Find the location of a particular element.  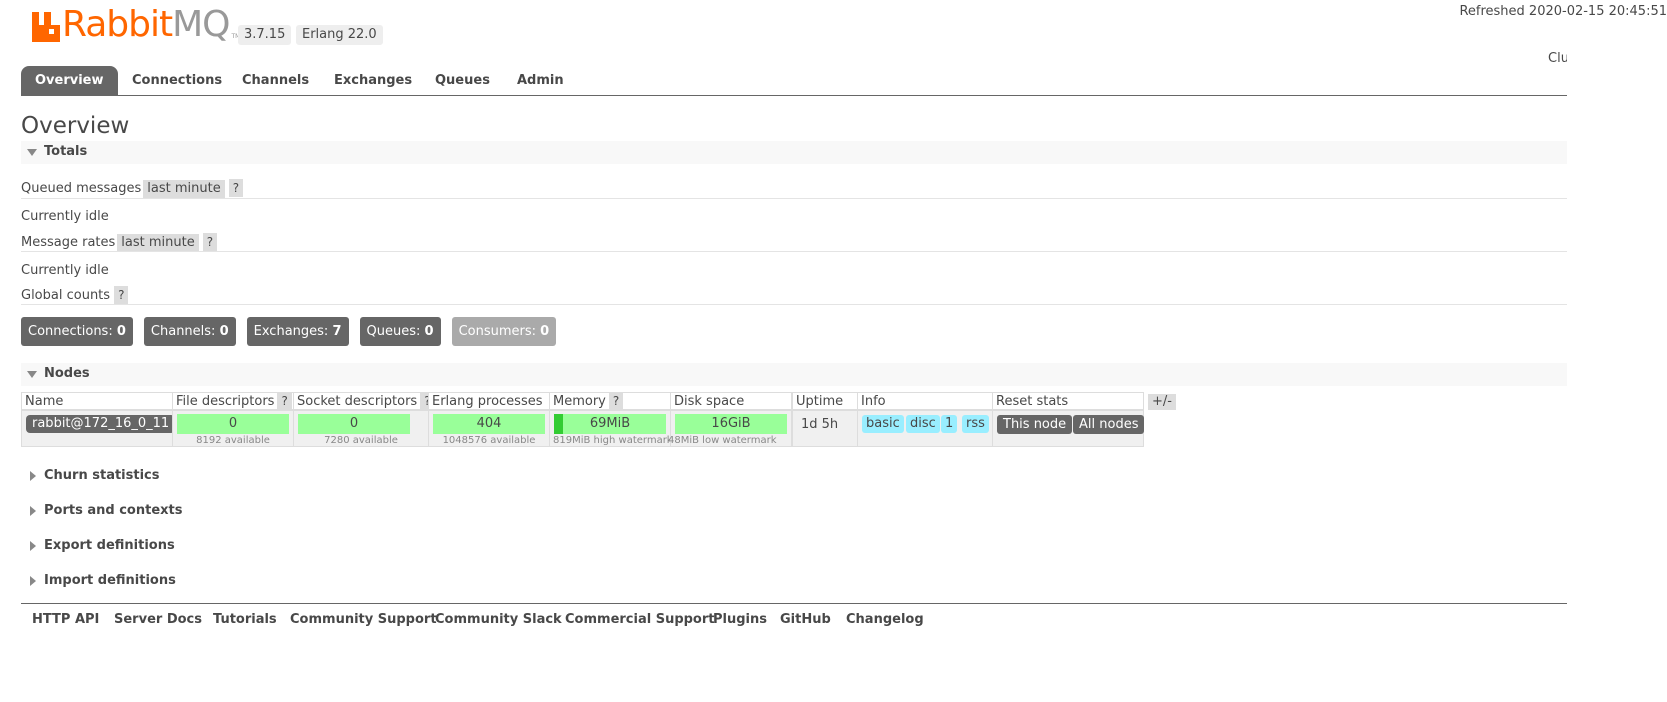

queued-messages-row: Queued messages last minute? is located at coordinates (132, 188).